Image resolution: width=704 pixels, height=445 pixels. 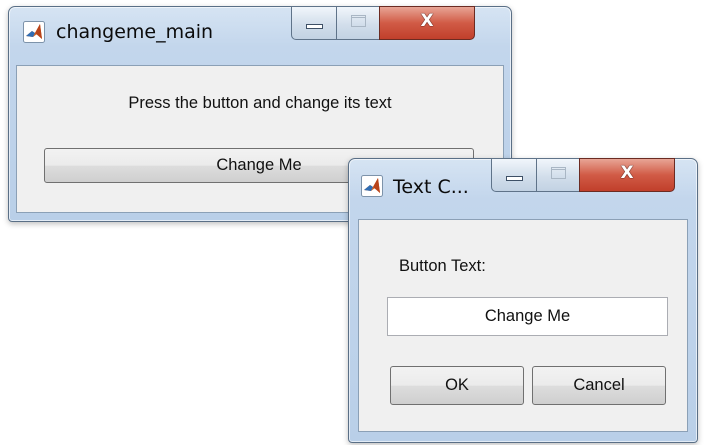 I want to click on button-text-label: Button Text:, so click(x=442, y=266).